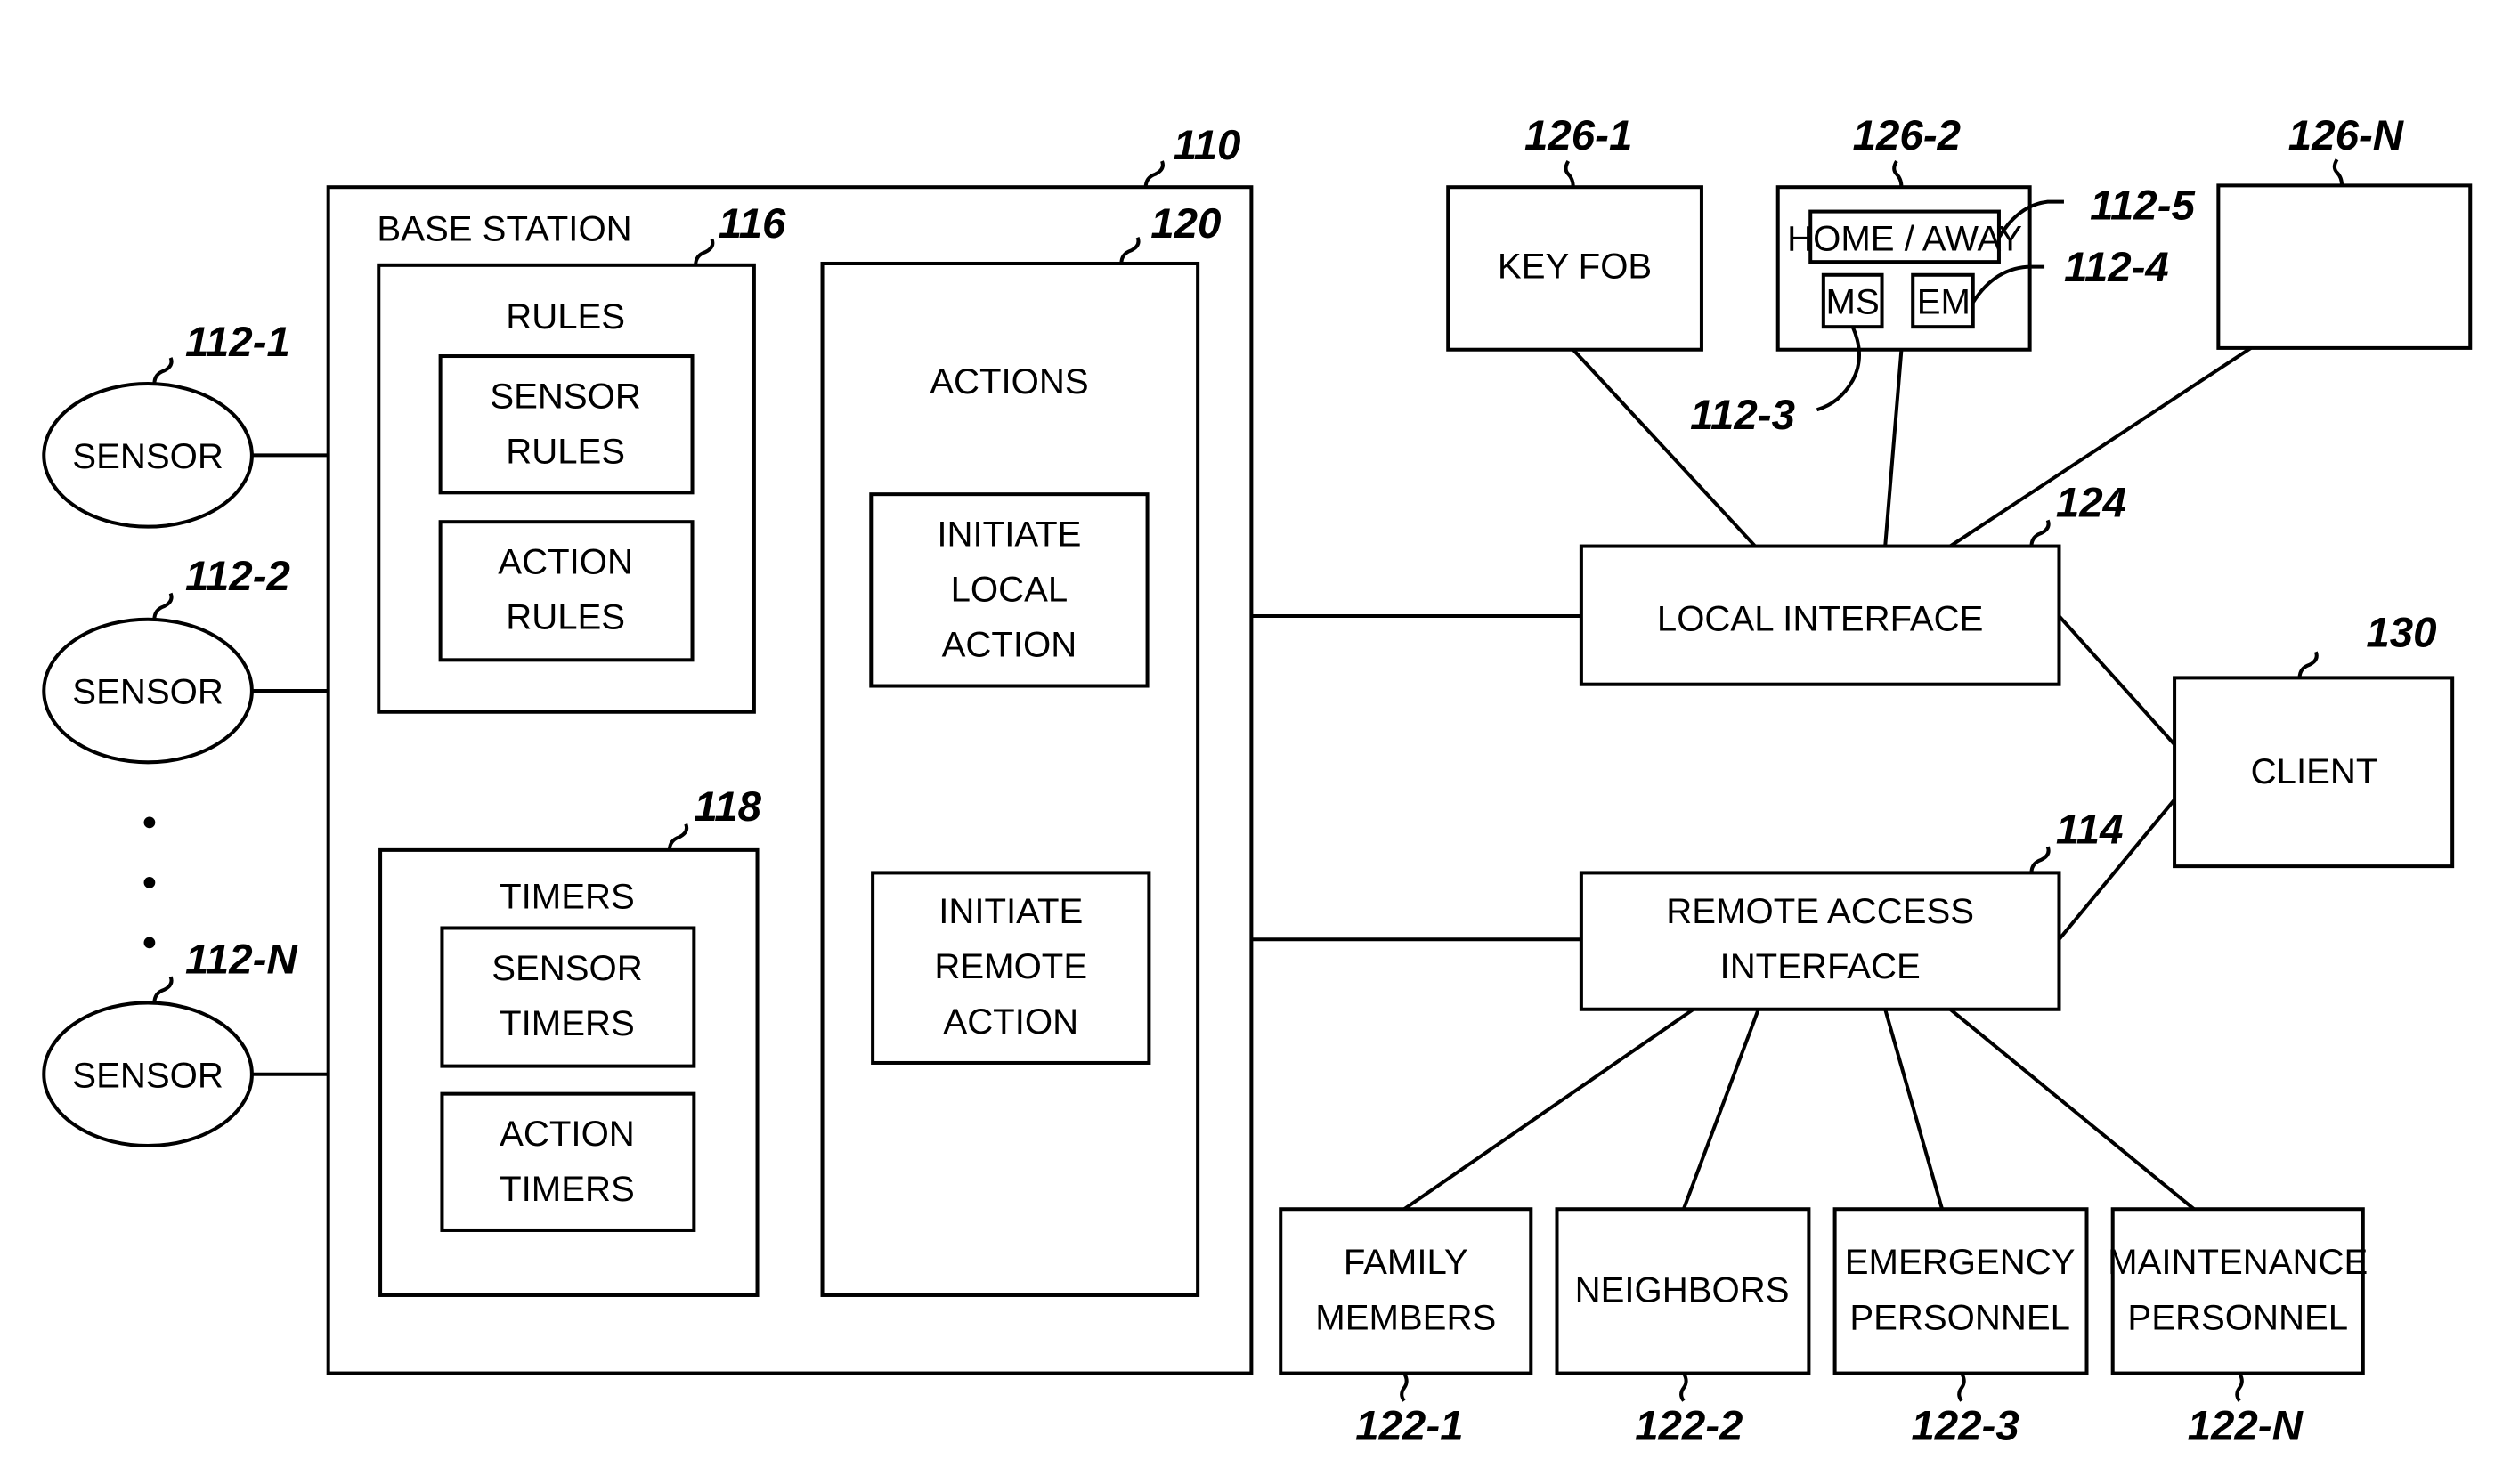  I want to click on sensor-rules-line2: RULES, so click(565, 451).